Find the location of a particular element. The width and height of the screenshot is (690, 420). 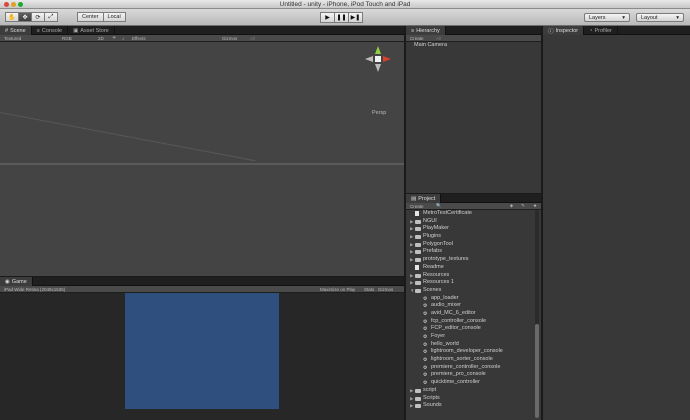

mode-2d-toggle: 2D is located at coordinates (101, 38).